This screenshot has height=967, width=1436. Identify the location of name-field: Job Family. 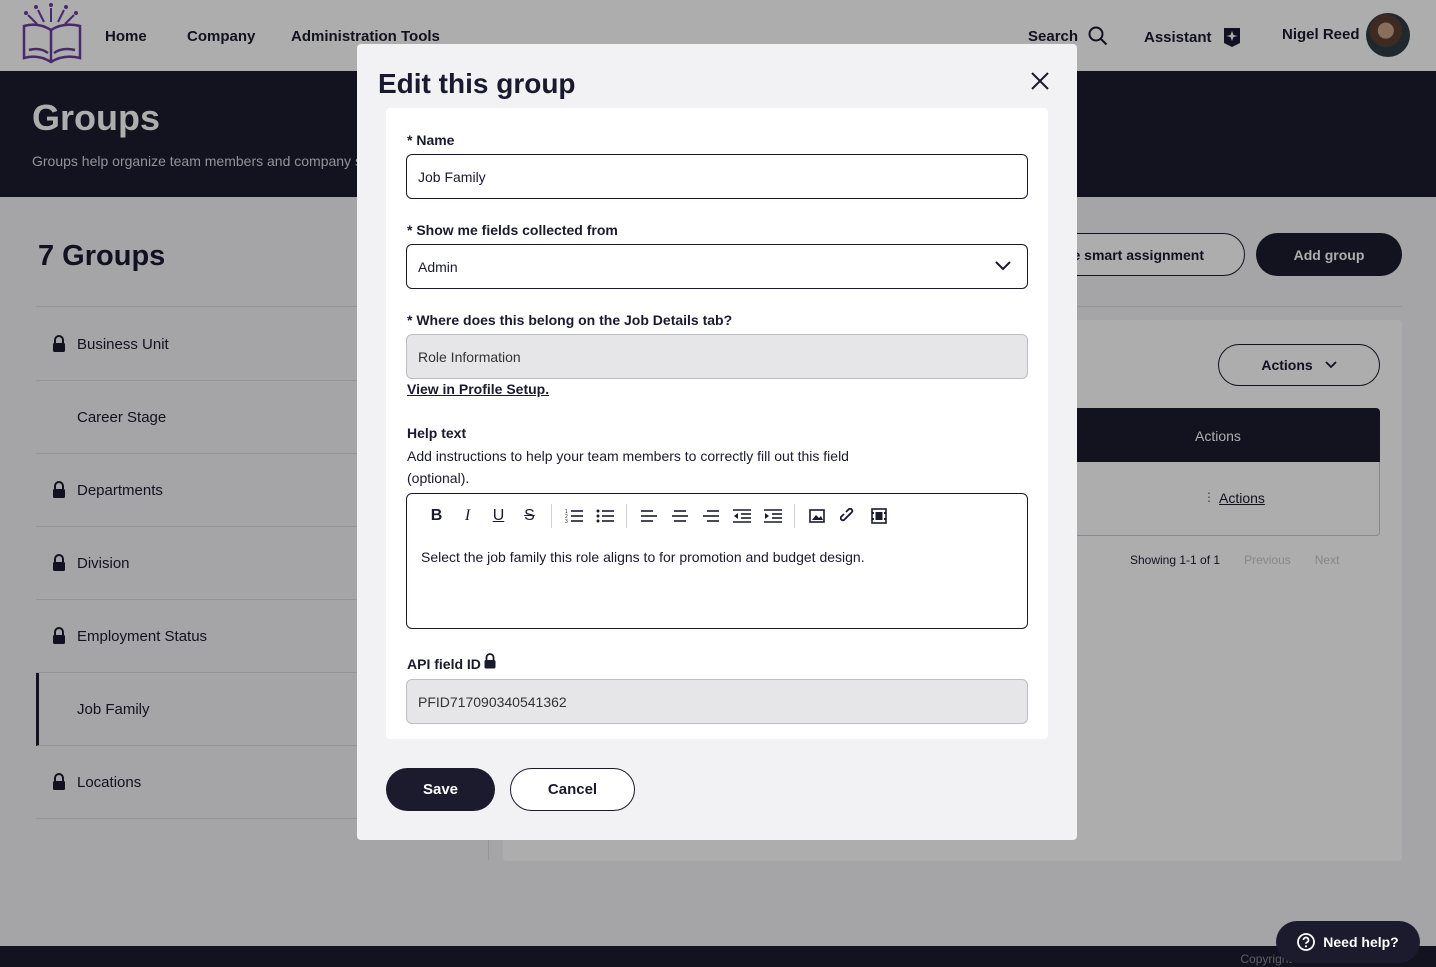
(717, 176).